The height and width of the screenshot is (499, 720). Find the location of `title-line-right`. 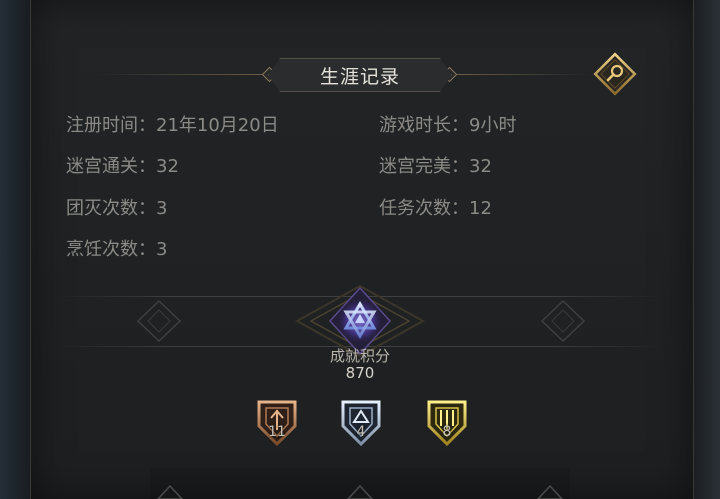

title-line-right is located at coordinates (522, 74).